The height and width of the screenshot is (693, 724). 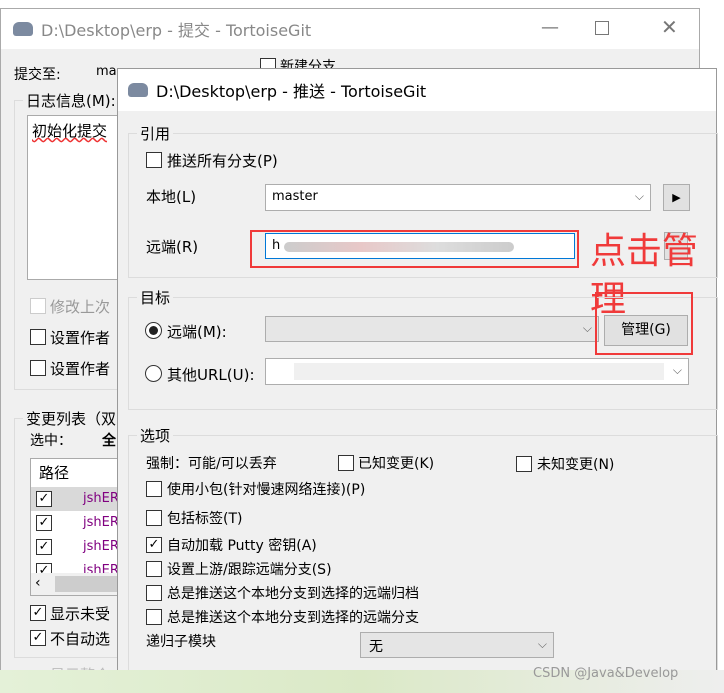 I want to click on message-textarea: 初始化提交, so click(x=74, y=197).